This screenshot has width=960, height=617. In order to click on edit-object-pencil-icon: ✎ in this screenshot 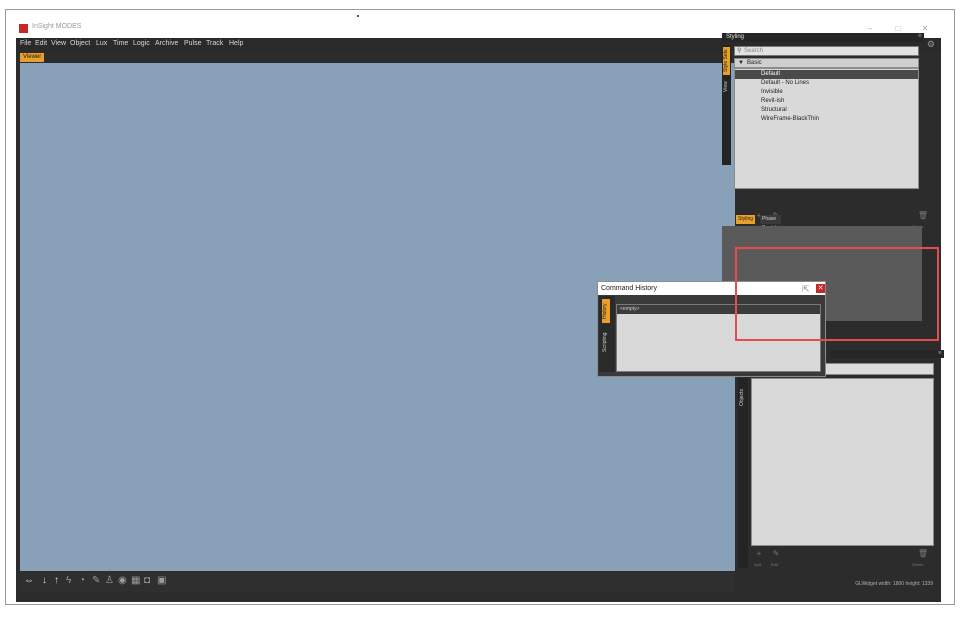, I will do `click(776, 553)`.